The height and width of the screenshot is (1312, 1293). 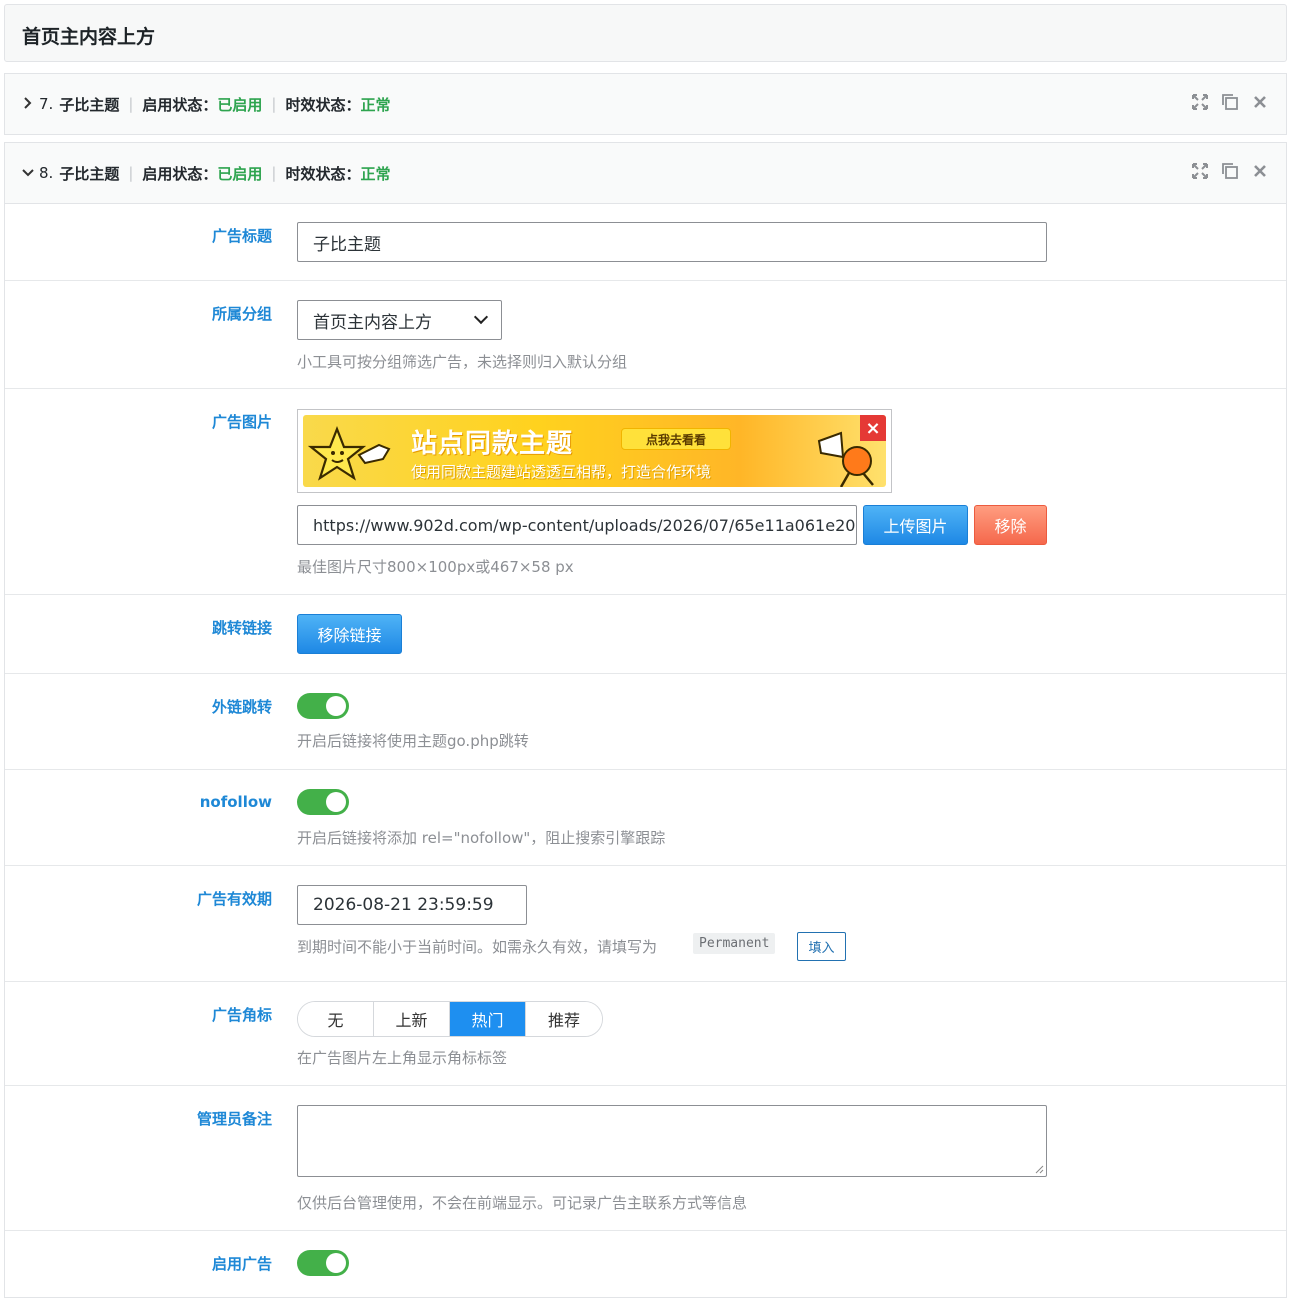 I want to click on group-label: 所属分组, so click(x=241, y=314).